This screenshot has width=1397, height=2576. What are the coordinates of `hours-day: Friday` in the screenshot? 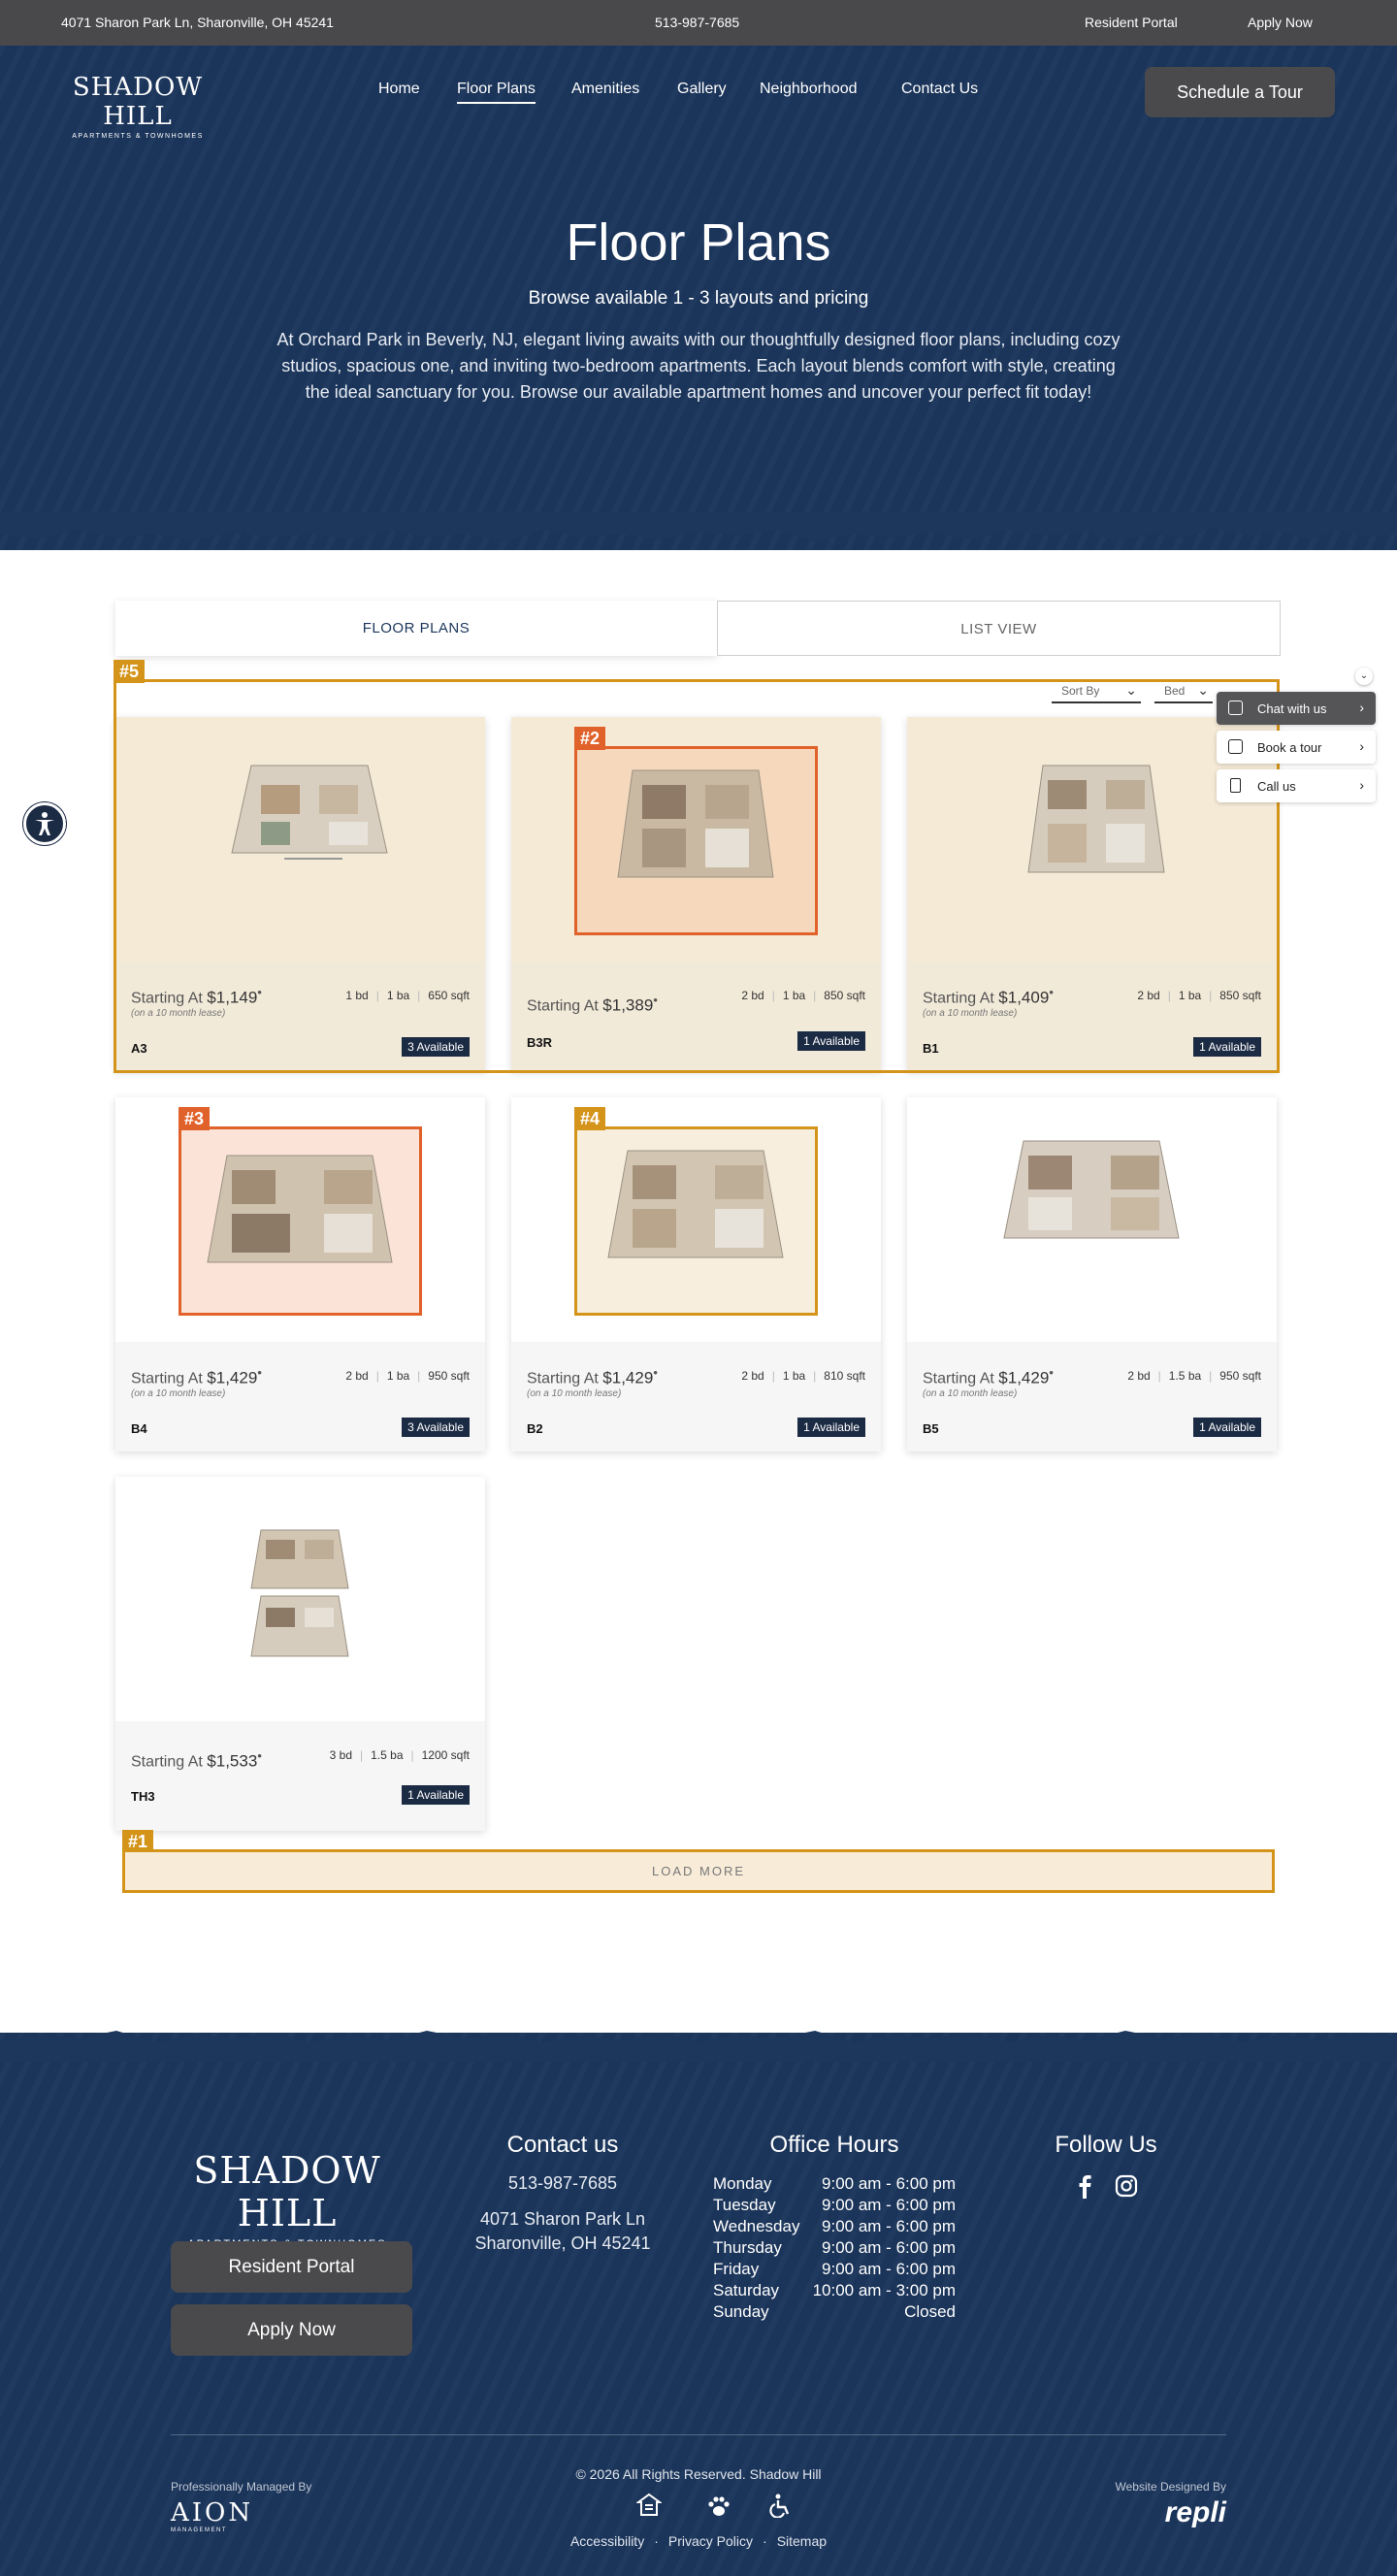 It's located at (736, 2269).